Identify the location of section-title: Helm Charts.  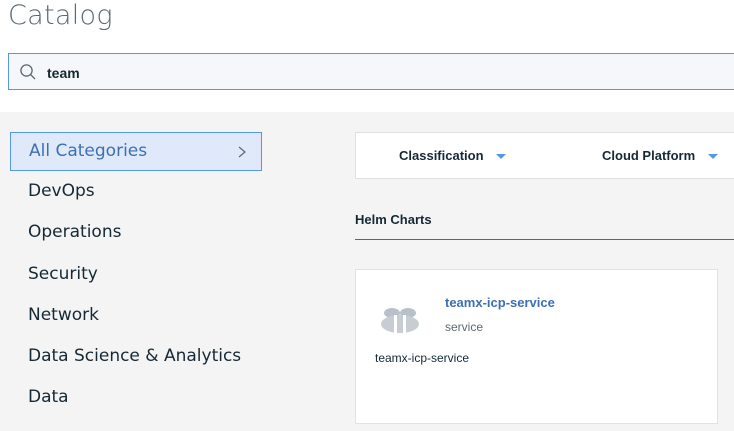
(393, 219).